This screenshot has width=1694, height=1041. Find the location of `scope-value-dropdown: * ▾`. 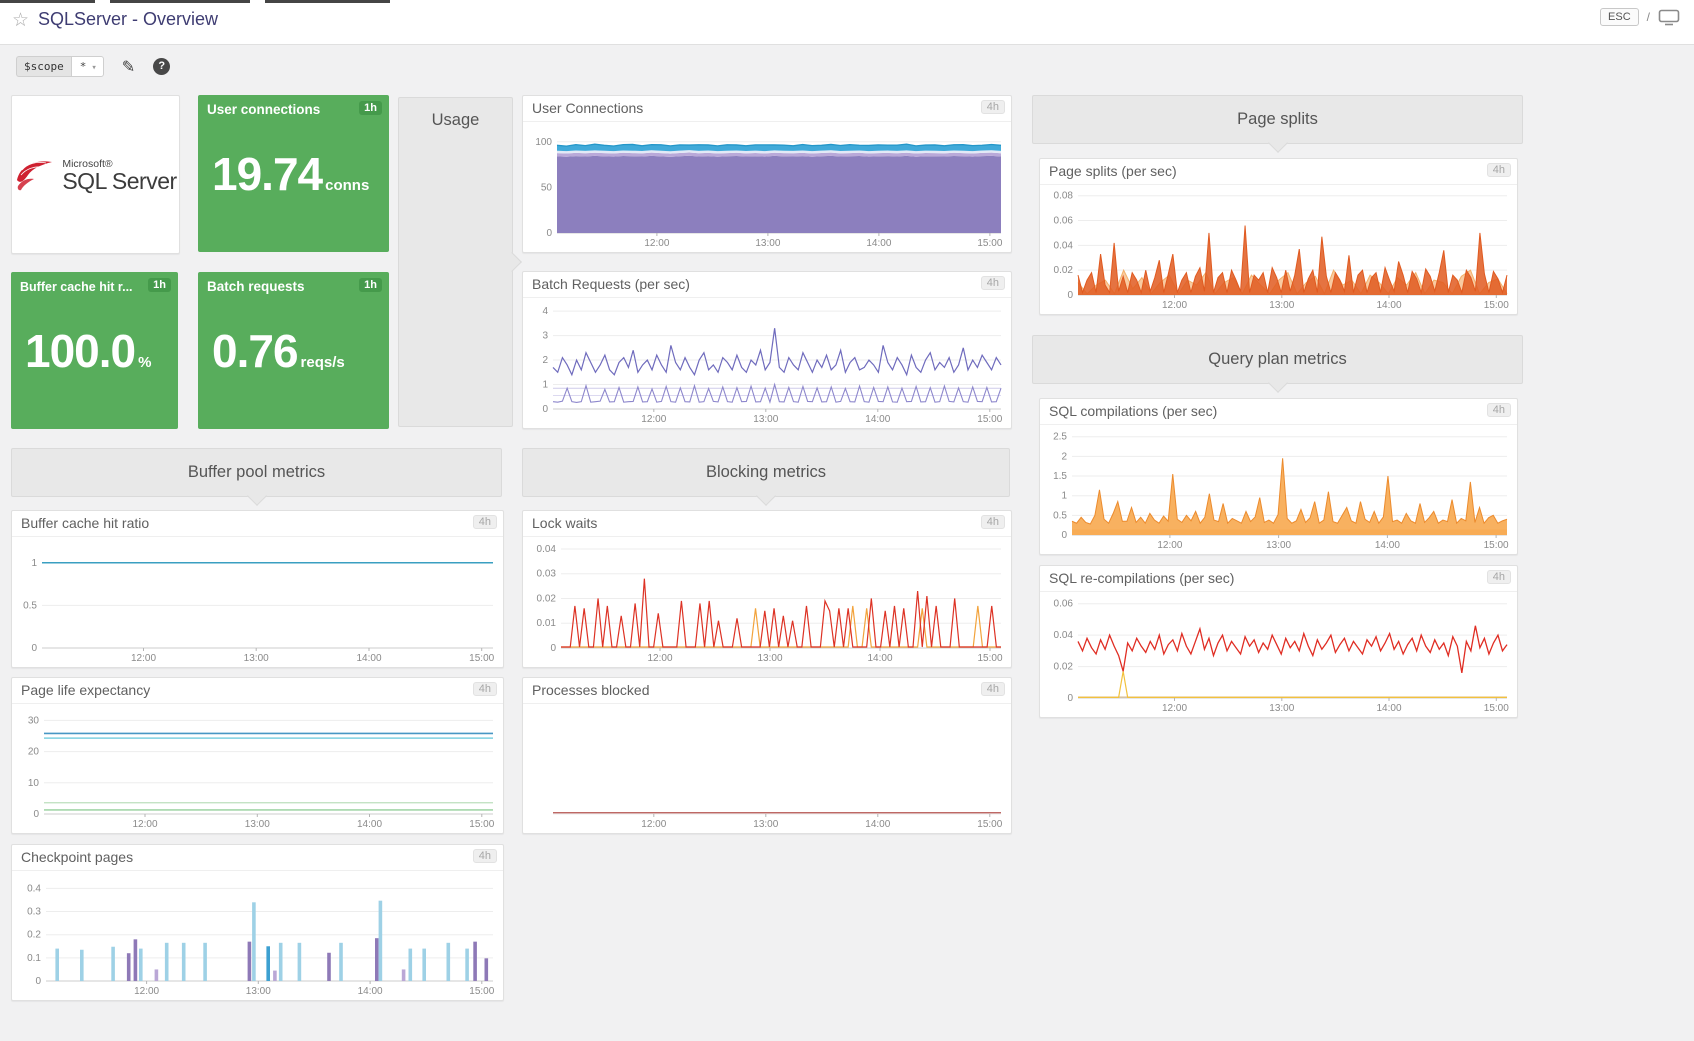

scope-value-dropdown: * ▾ is located at coordinates (87, 66).